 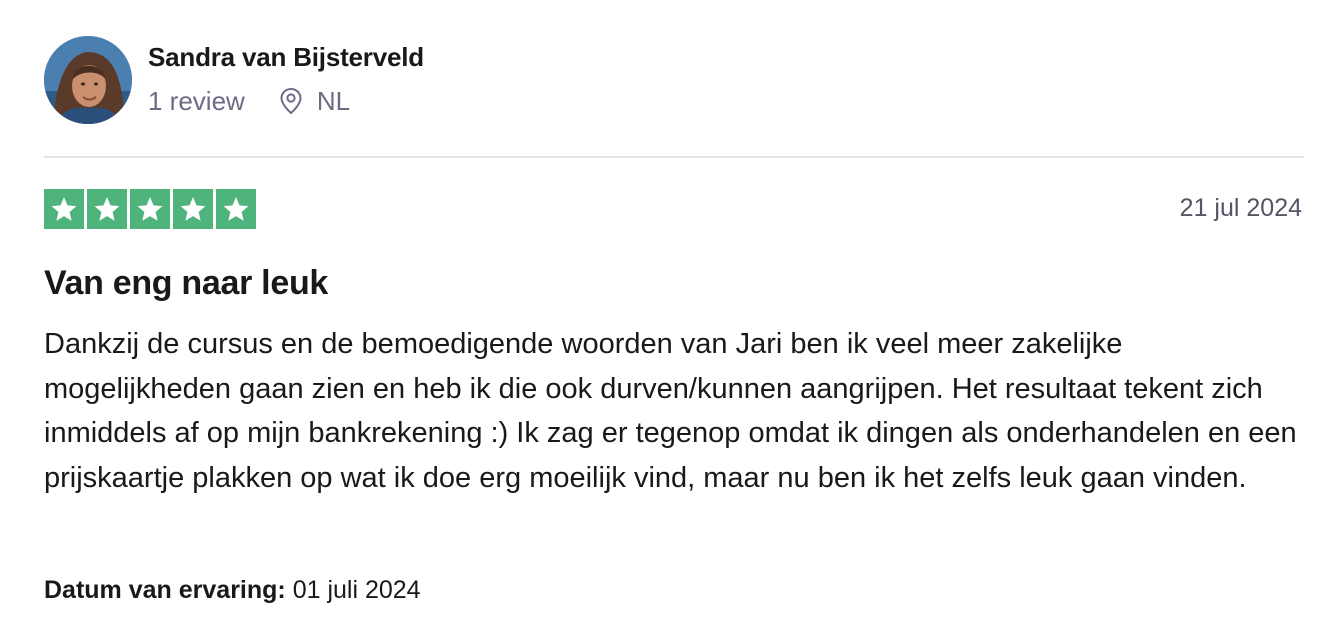 I want to click on review-title: Van eng naar leuk, so click(x=186, y=283).